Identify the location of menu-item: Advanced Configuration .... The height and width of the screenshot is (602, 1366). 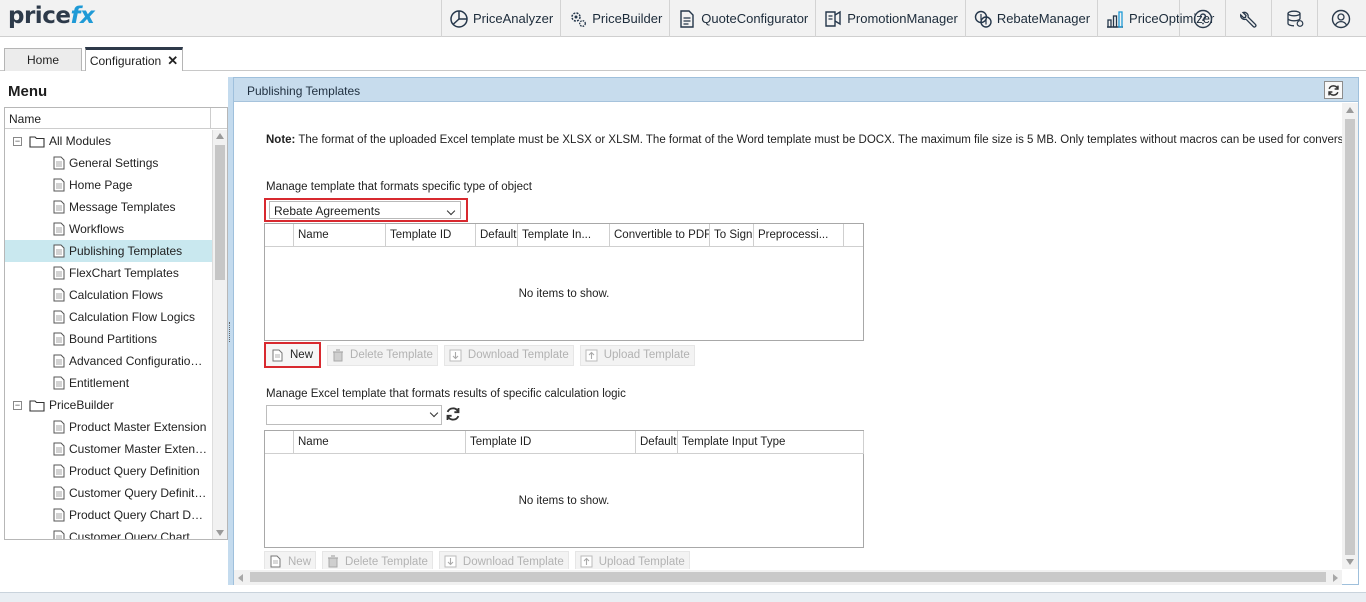
(108, 361).